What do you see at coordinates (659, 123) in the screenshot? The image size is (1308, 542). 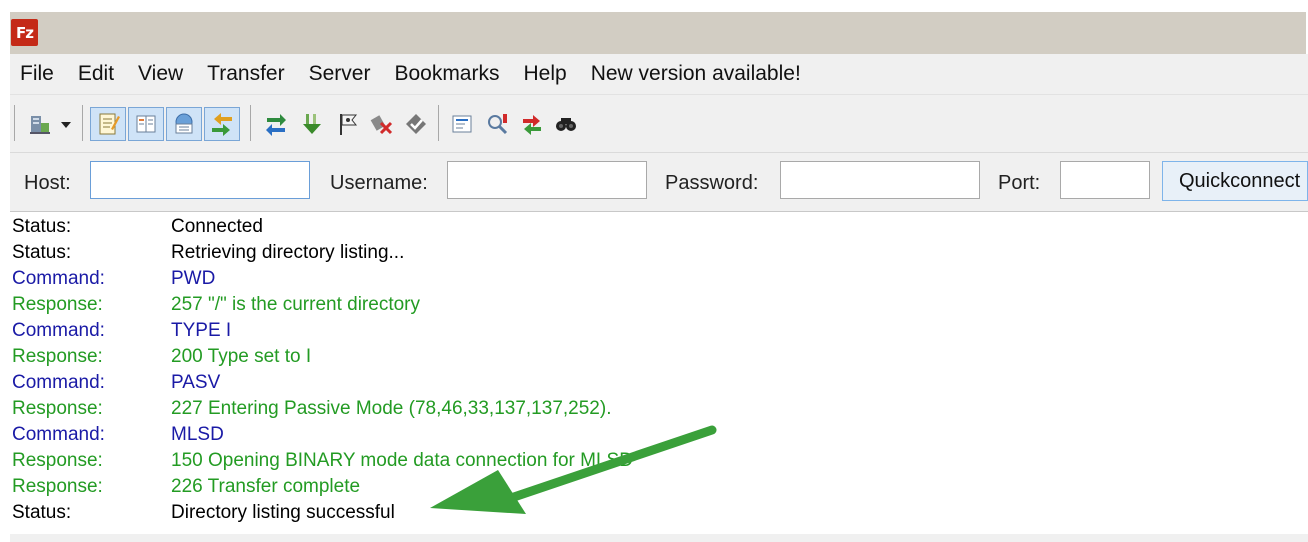 I see `toolbar` at bounding box center [659, 123].